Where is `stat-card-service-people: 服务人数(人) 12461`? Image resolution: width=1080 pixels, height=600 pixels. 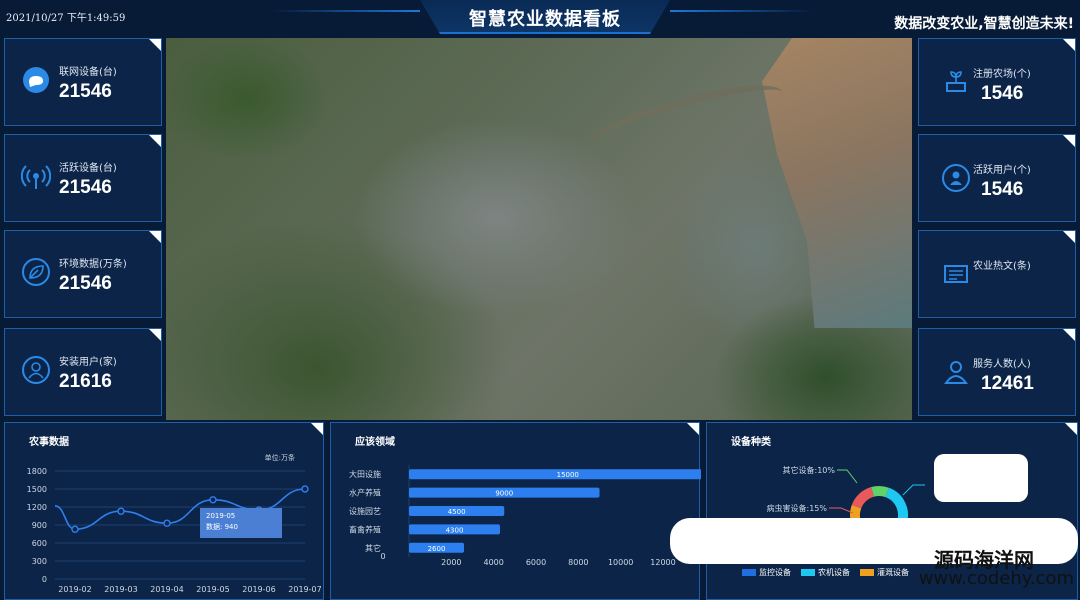 stat-card-service-people: 服务人数(人) 12461 is located at coordinates (997, 372).